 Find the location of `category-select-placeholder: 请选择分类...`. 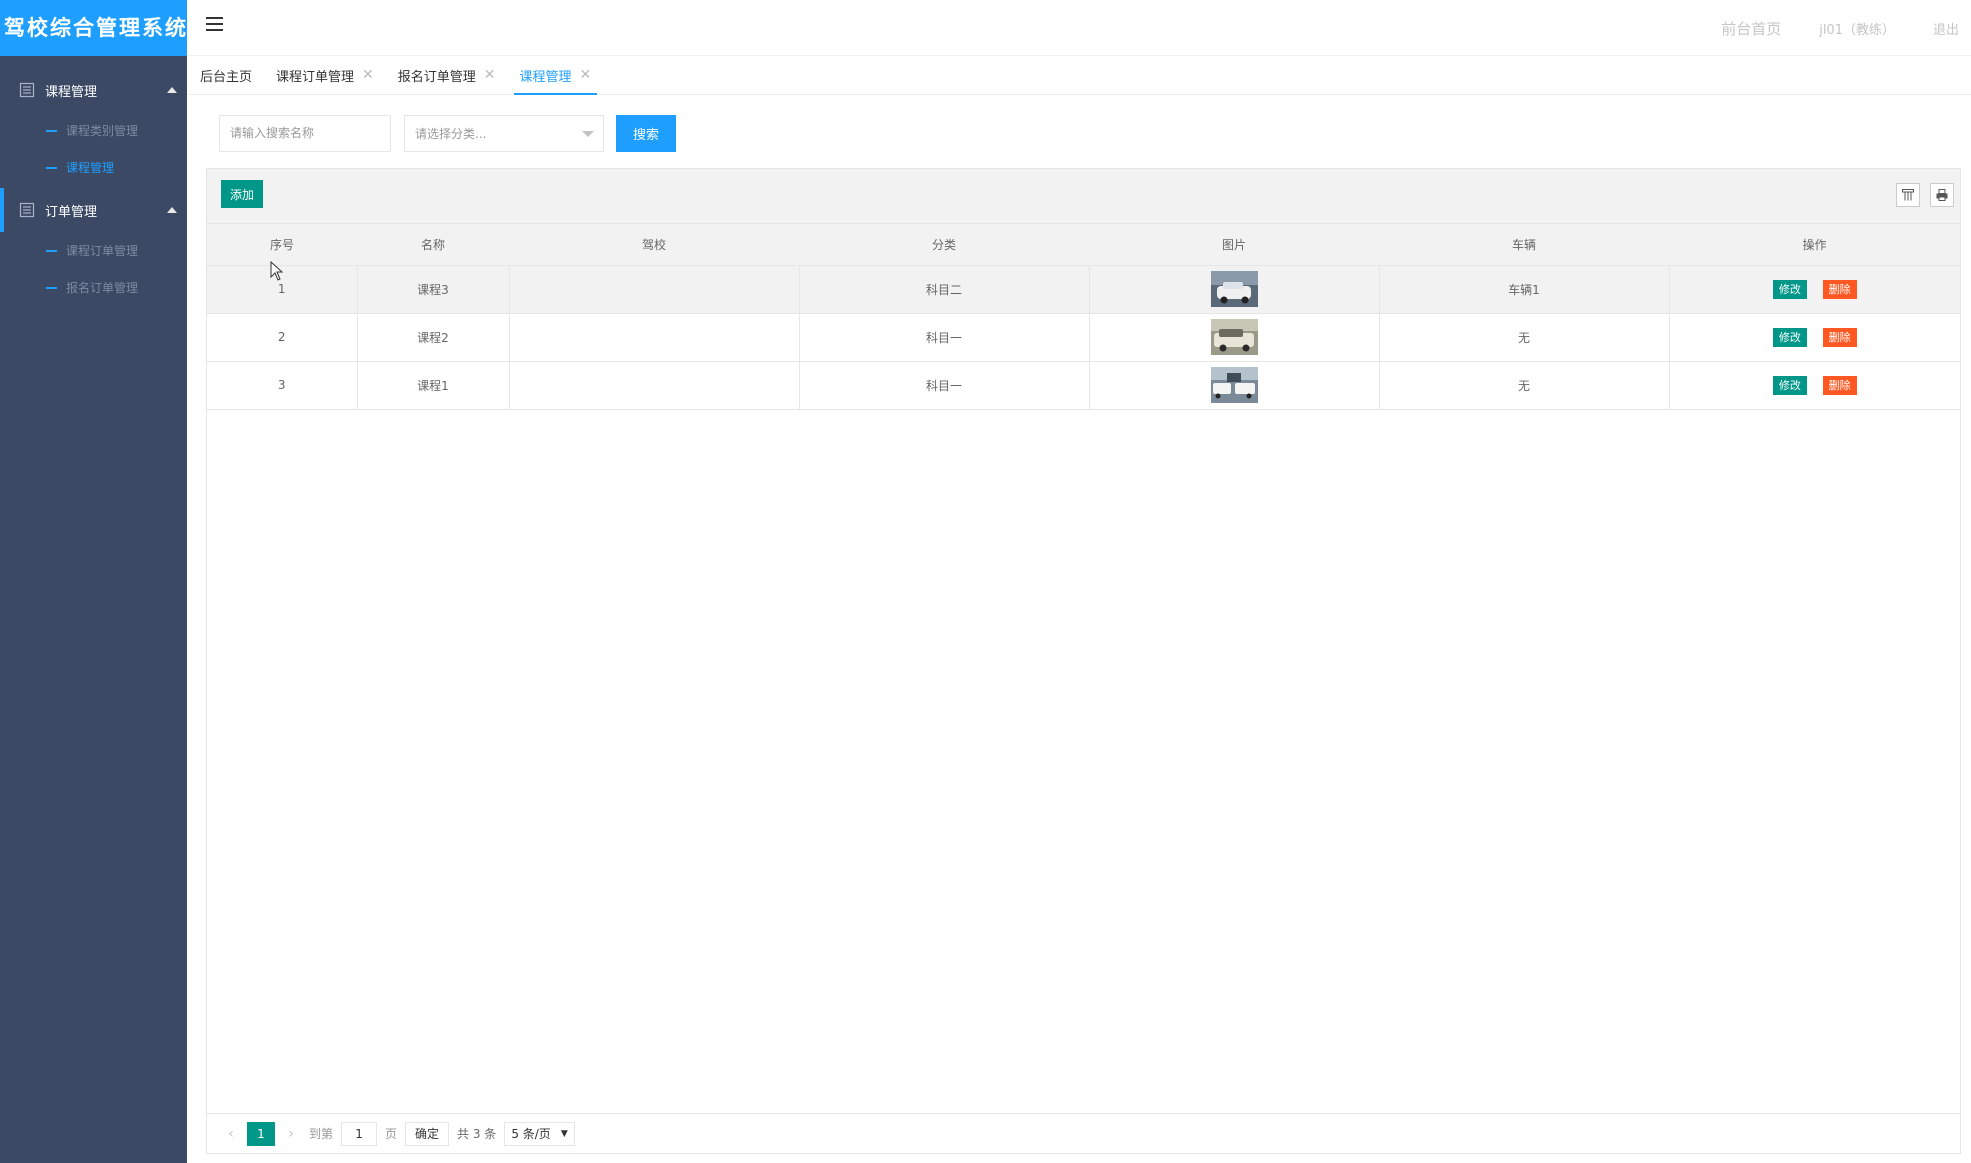

category-select-placeholder: 请选择分类... is located at coordinates (451, 133).